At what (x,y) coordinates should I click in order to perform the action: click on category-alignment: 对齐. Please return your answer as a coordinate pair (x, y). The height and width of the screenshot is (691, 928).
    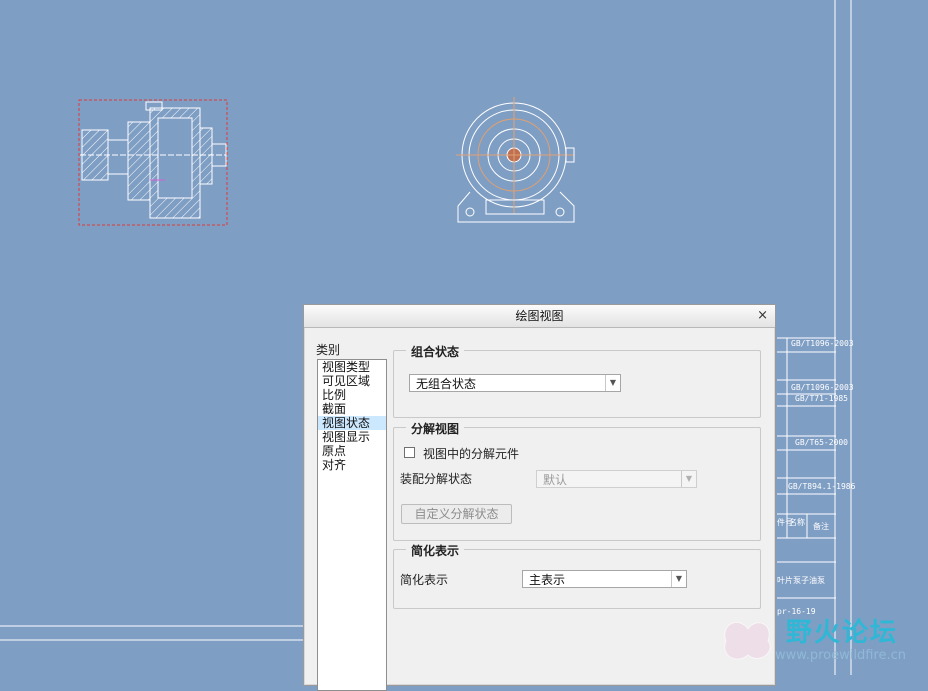
    Looking at the image, I should click on (352, 465).